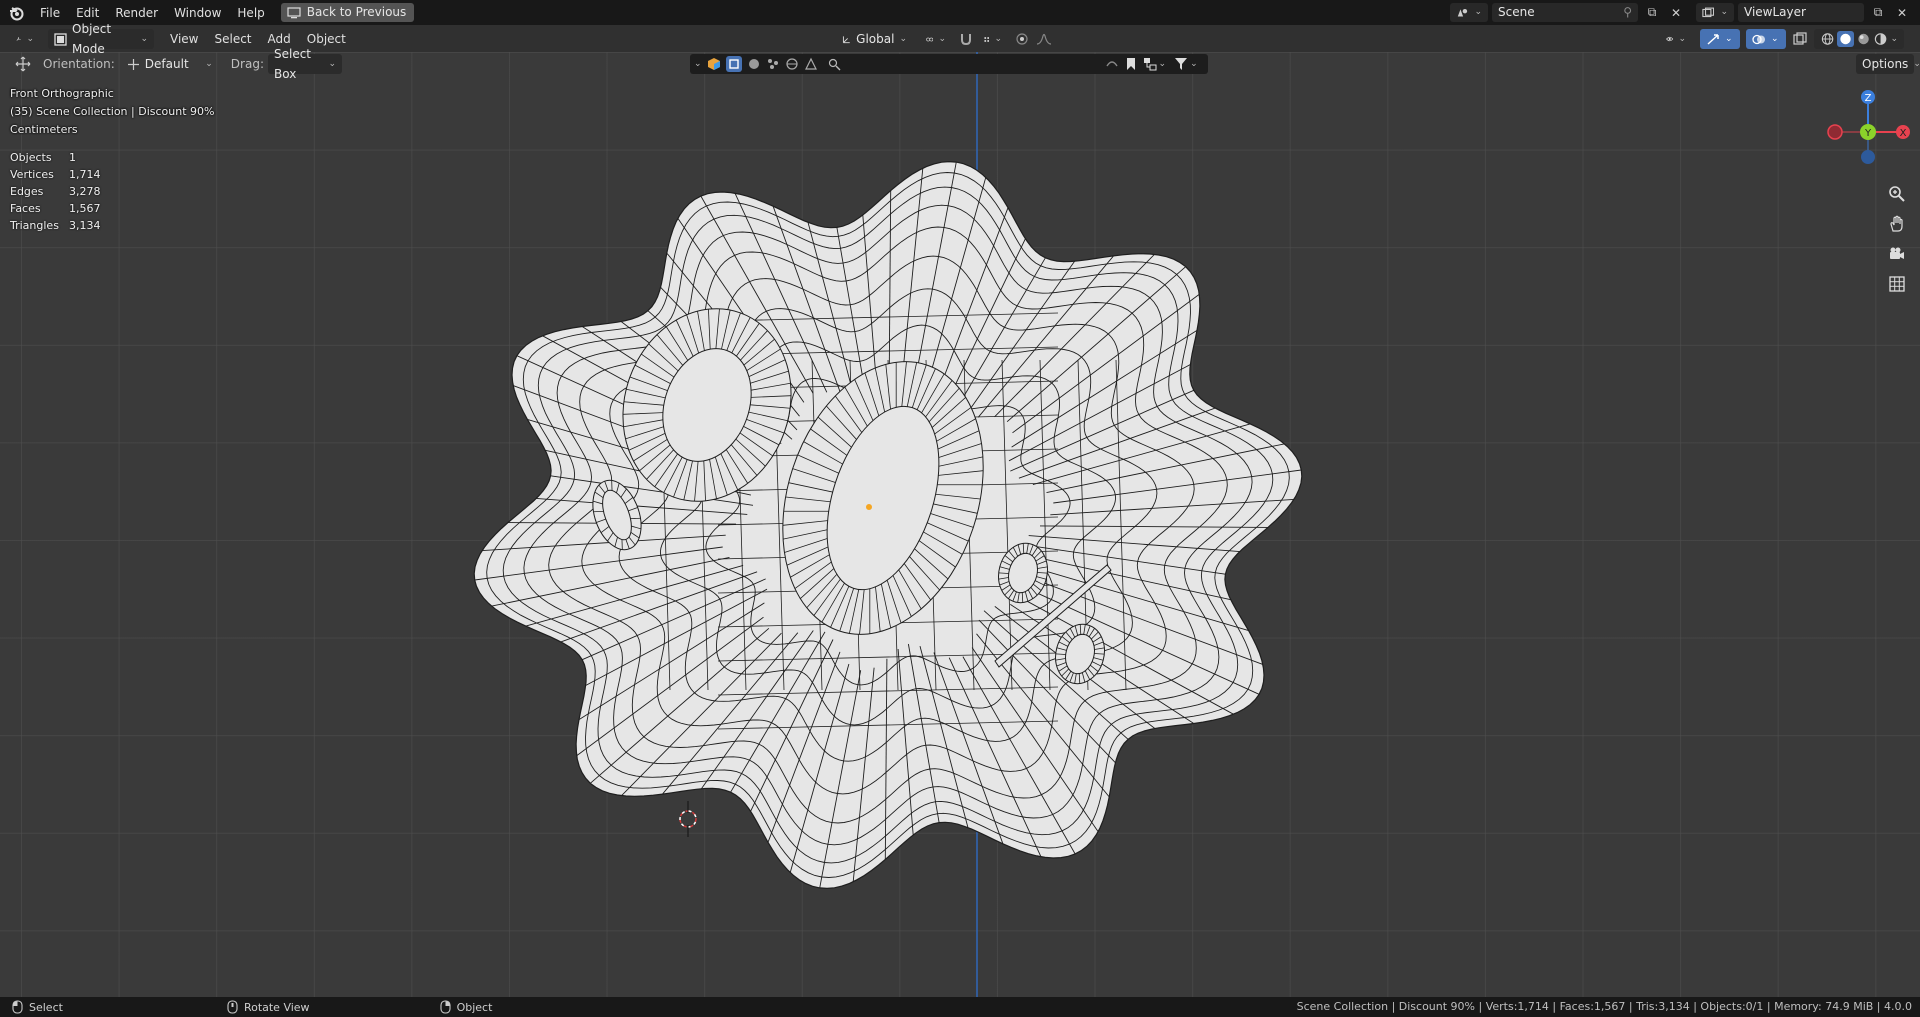  What do you see at coordinates (1800, 38) in the screenshot?
I see `xray-toggle-icon` at bounding box center [1800, 38].